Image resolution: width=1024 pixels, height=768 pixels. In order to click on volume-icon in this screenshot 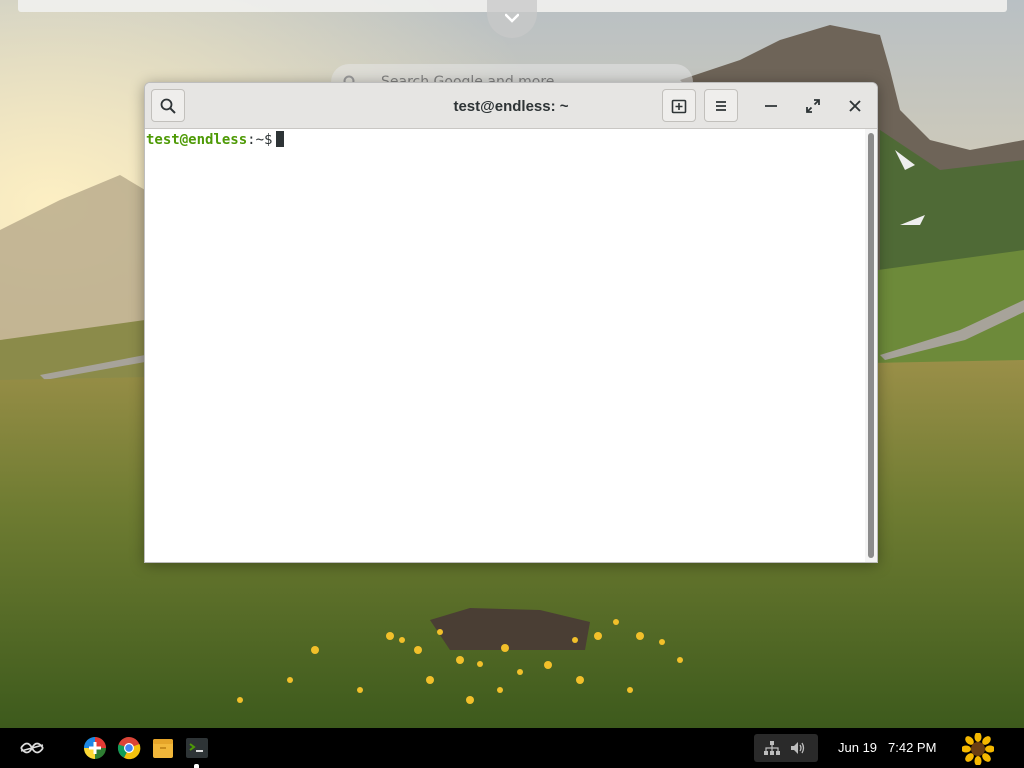, I will do `click(798, 748)`.